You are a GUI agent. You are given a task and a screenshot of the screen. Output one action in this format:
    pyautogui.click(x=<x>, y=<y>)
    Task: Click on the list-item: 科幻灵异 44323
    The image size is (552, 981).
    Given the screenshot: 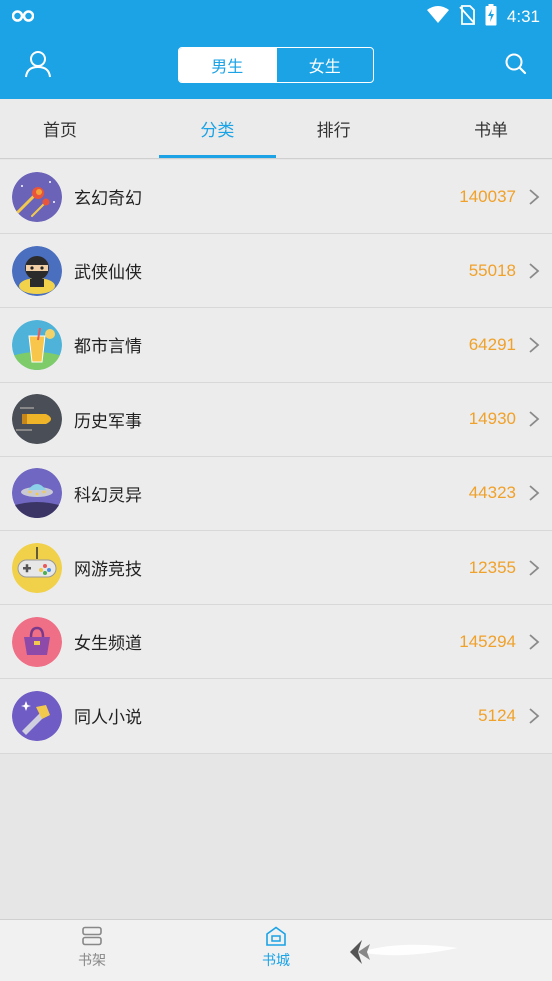 What is the action you would take?
    pyautogui.click(x=276, y=493)
    